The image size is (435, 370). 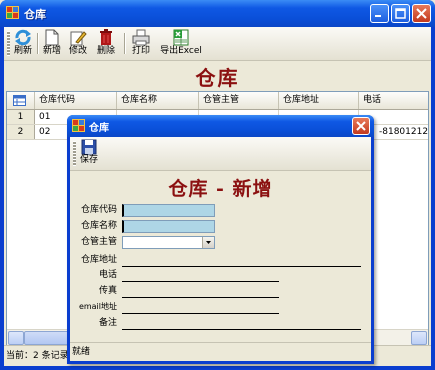 What do you see at coordinates (52, 37) in the screenshot?
I see `new-document-icon` at bounding box center [52, 37].